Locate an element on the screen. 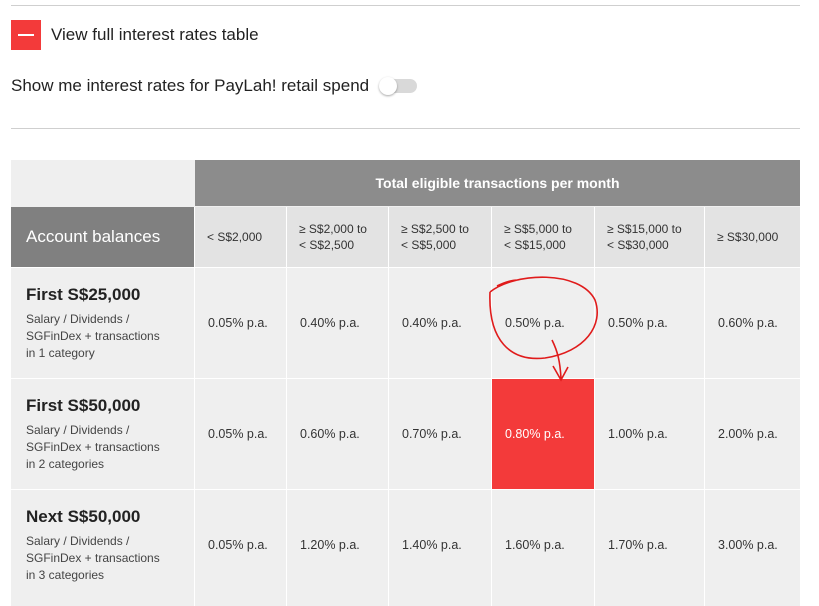 This screenshot has height=606, width=819. balance-tier-title: Next S$50,000 is located at coordinates (83, 516).